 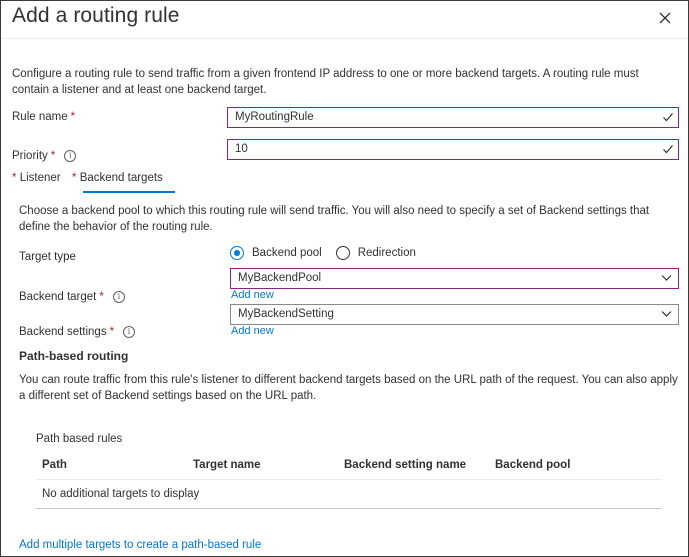 I want to click on target-type-radio-group: Backend pool Redirection, so click(x=323, y=253).